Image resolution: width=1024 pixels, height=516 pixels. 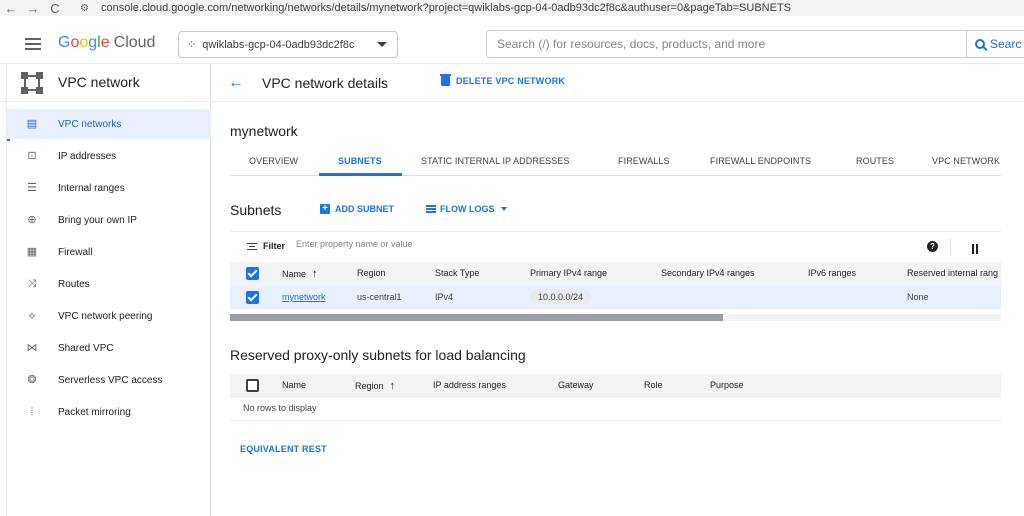 What do you see at coordinates (466, 209) in the screenshot?
I see `flow-logs-button: FLOW LOGS` at bounding box center [466, 209].